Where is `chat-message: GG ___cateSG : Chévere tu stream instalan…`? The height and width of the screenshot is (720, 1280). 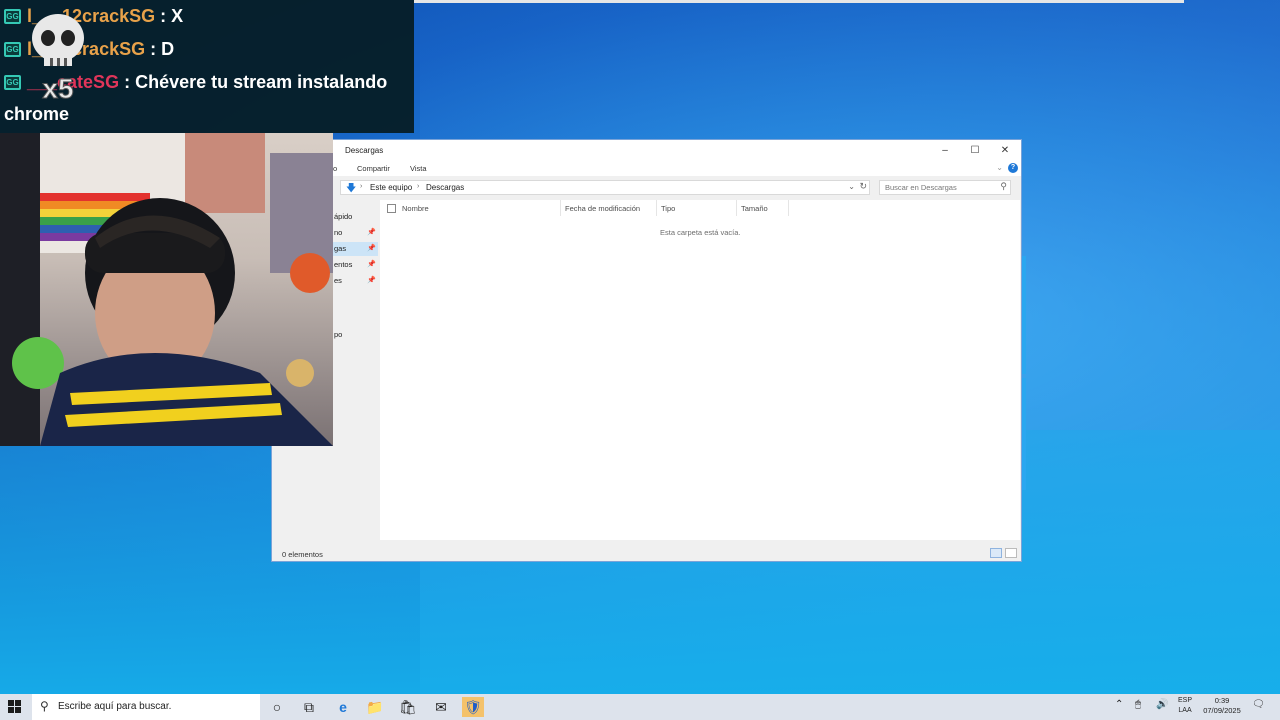
chat-message: GG ___cateSG : Chévere tu stream instalan… is located at coordinates (195, 86).